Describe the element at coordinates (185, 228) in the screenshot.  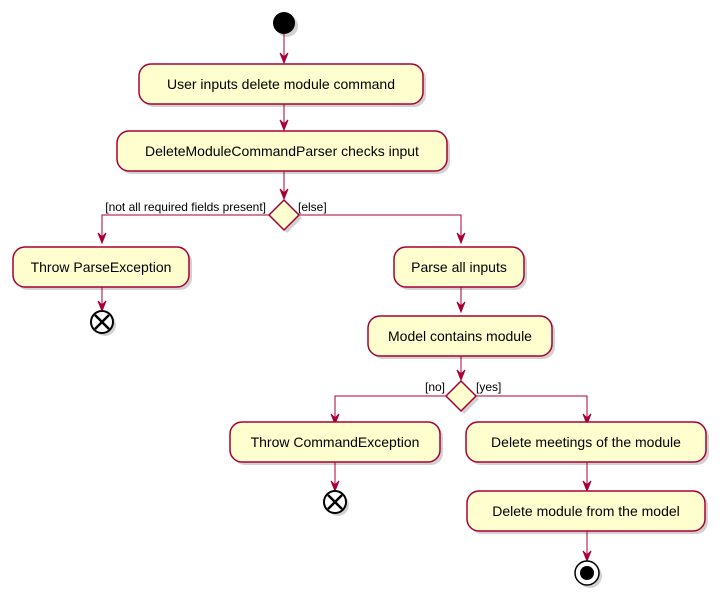
I see `edge-decision1-to-throw-parse` at that location.